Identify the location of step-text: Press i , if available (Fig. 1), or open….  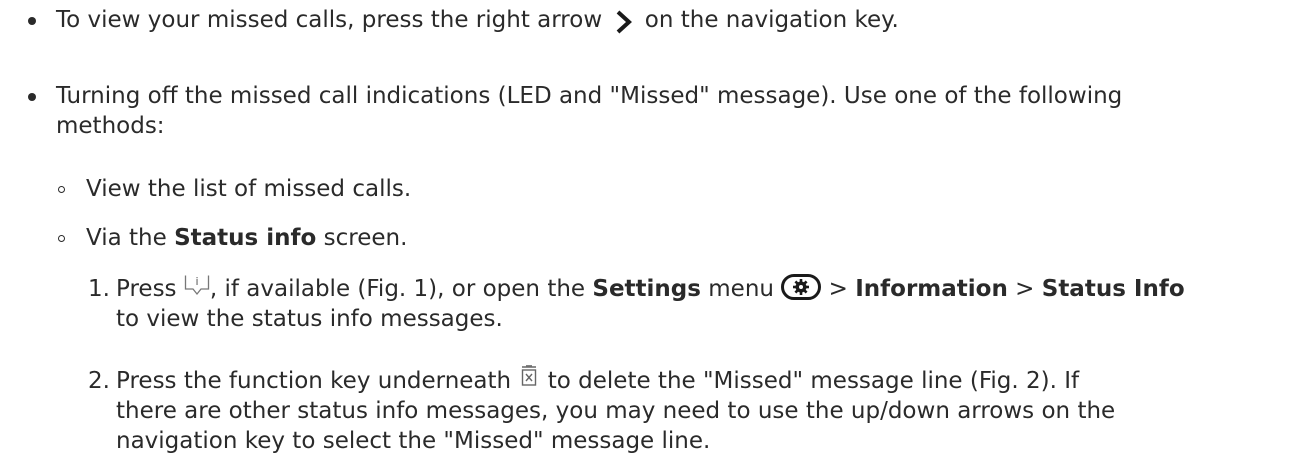
(650, 303).